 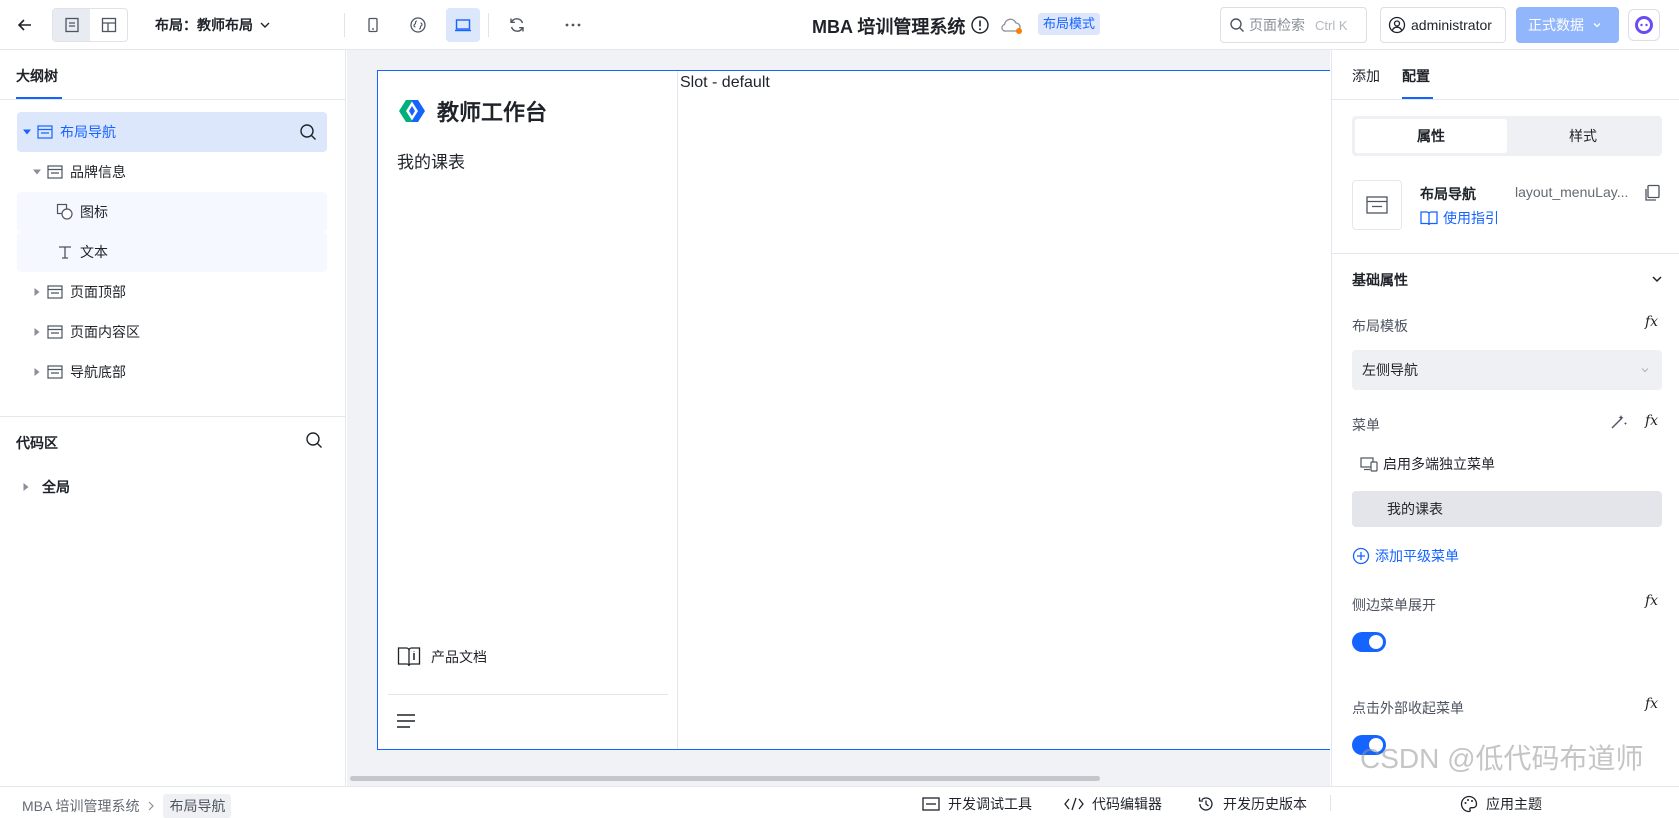 I want to click on history-versions-button: 开发历史版本, so click(x=1252, y=804).